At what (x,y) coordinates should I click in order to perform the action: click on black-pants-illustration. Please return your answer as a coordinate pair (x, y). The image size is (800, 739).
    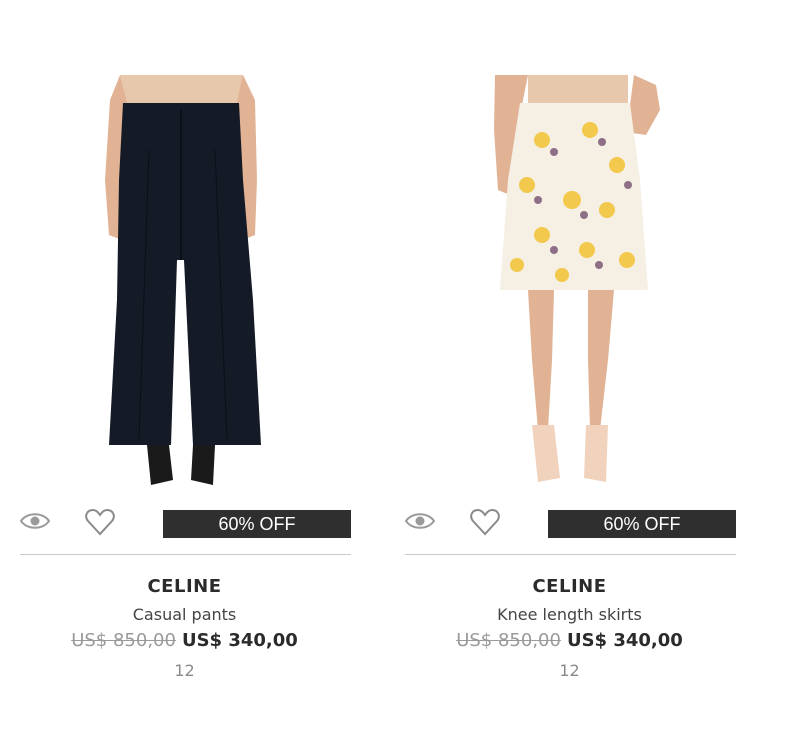
    Looking at the image, I should click on (183, 280).